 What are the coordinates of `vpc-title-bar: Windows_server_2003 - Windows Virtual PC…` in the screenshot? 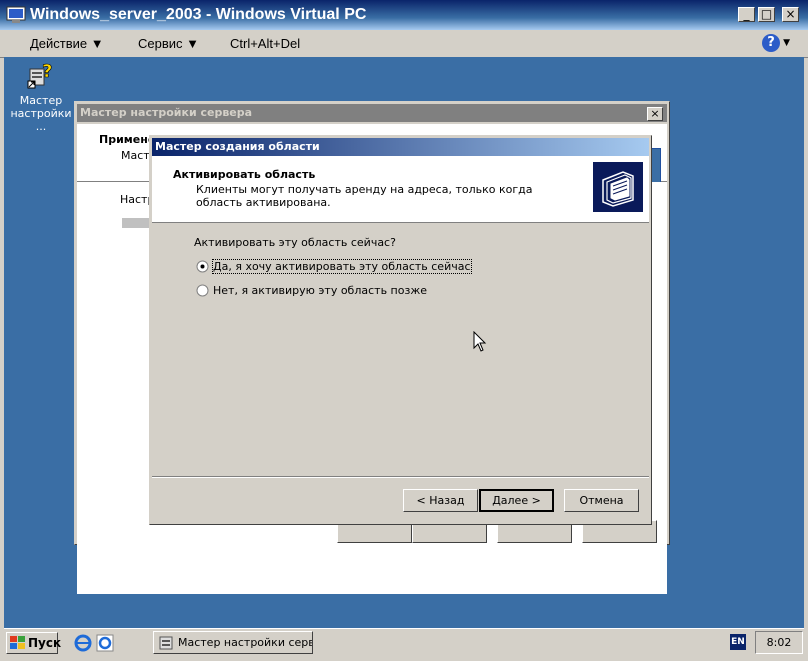 It's located at (404, 15).